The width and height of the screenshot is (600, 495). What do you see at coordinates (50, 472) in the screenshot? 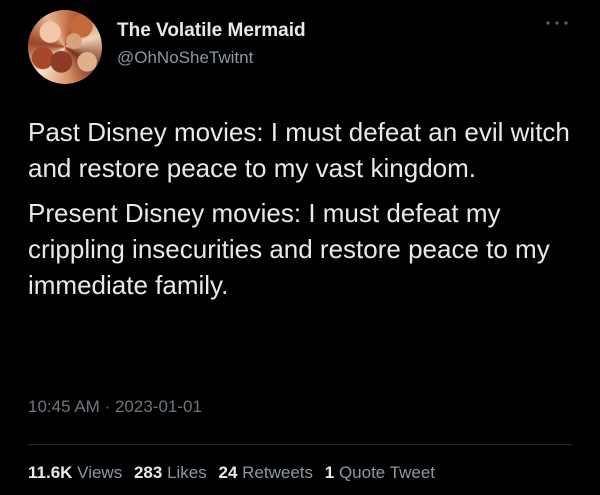
I see `views-count: 11.6K` at bounding box center [50, 472].